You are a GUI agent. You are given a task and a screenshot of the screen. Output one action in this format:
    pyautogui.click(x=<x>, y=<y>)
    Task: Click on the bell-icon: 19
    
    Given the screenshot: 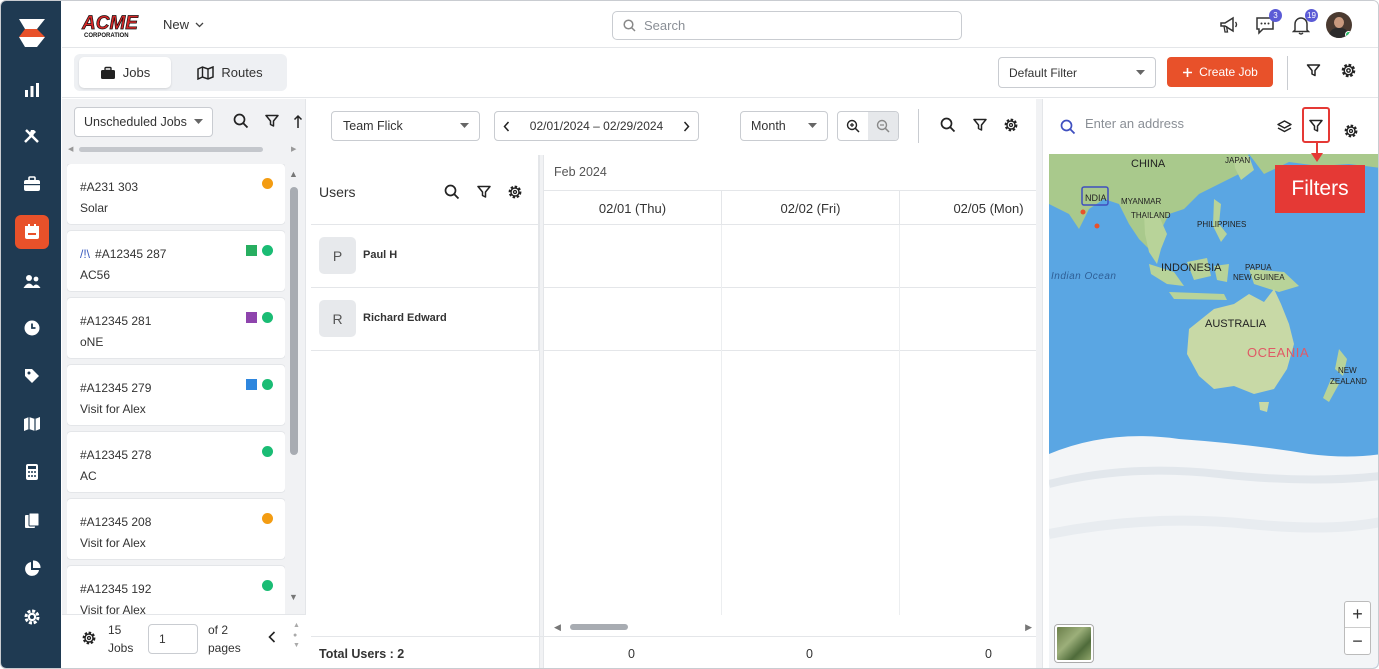 What is the action you would take?
    pyautogui.click(x=1304, y=22)
    